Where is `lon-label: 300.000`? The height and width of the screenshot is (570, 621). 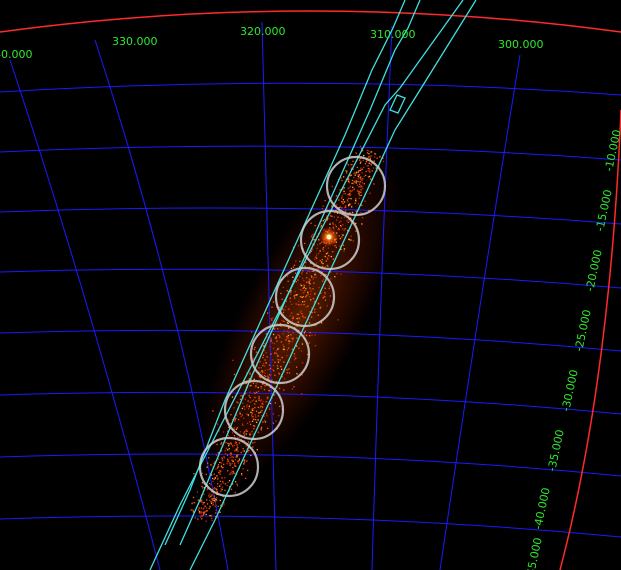 lon-label: 300.000 is located at coordinates (521, 44).